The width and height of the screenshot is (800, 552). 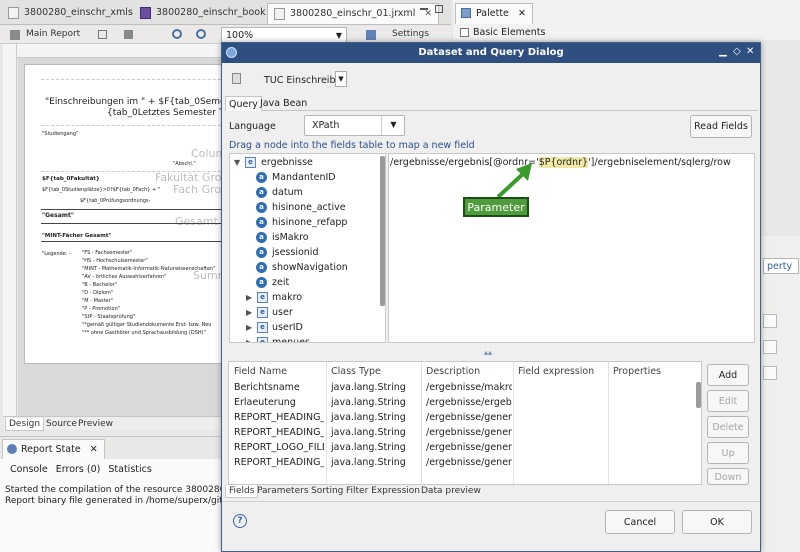 What do you see at coordinates (728, 453) in the screenshot?
I see `up-button: Up` at bounding box center [728, 453].